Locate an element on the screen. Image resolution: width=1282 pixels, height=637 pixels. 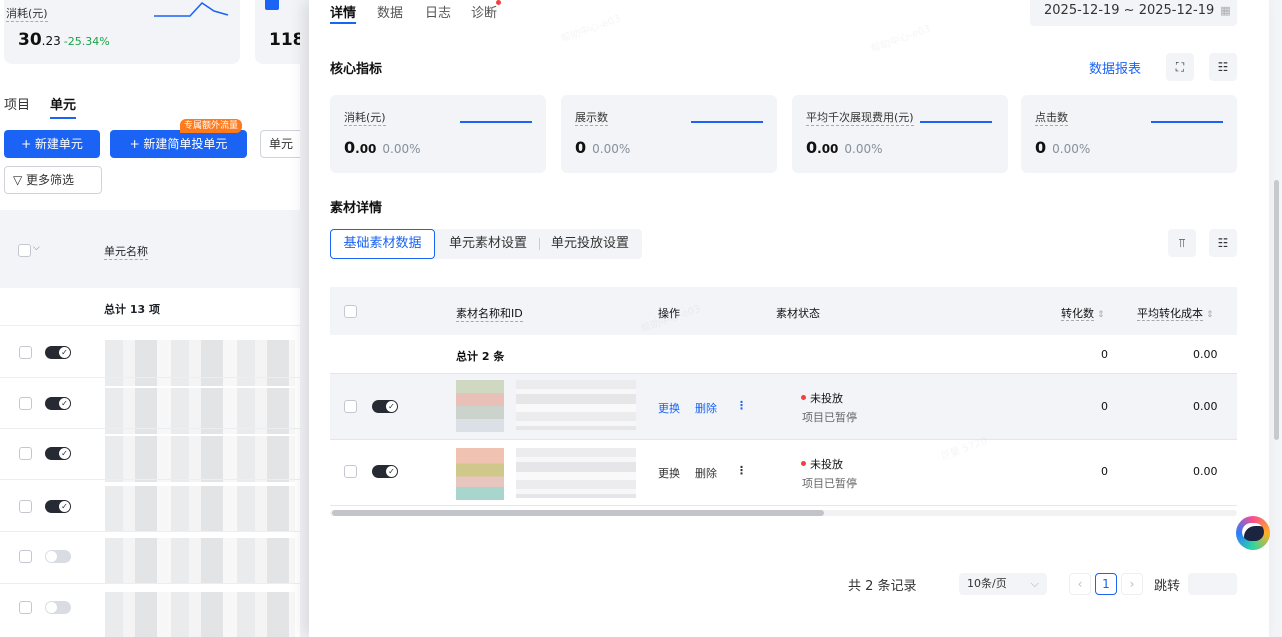
filter-icon: ▽ is located at coordinates (20, 180).